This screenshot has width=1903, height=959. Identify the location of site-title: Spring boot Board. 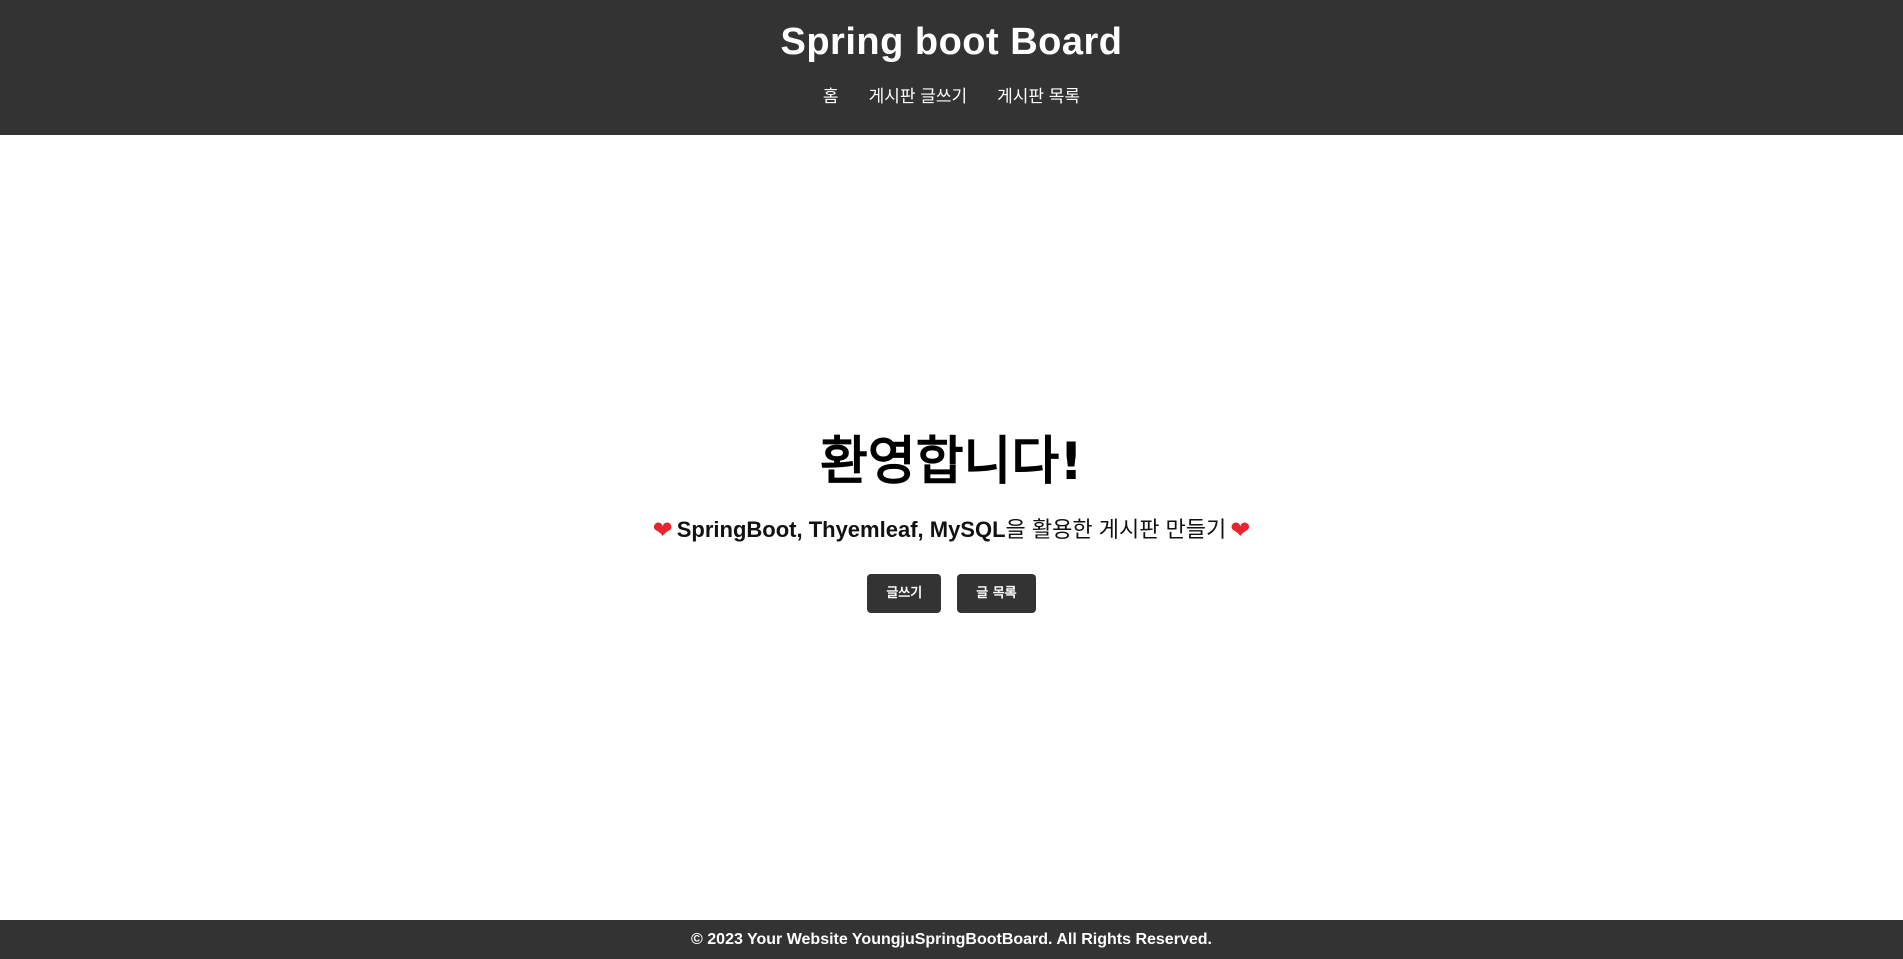
(951, 42).